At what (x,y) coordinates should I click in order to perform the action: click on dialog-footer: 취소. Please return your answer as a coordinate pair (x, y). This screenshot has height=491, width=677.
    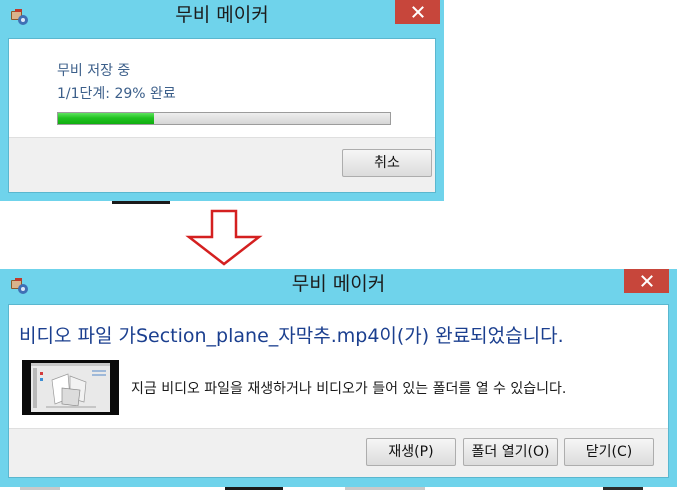
    Looking at the image, I should click on (222, 164).